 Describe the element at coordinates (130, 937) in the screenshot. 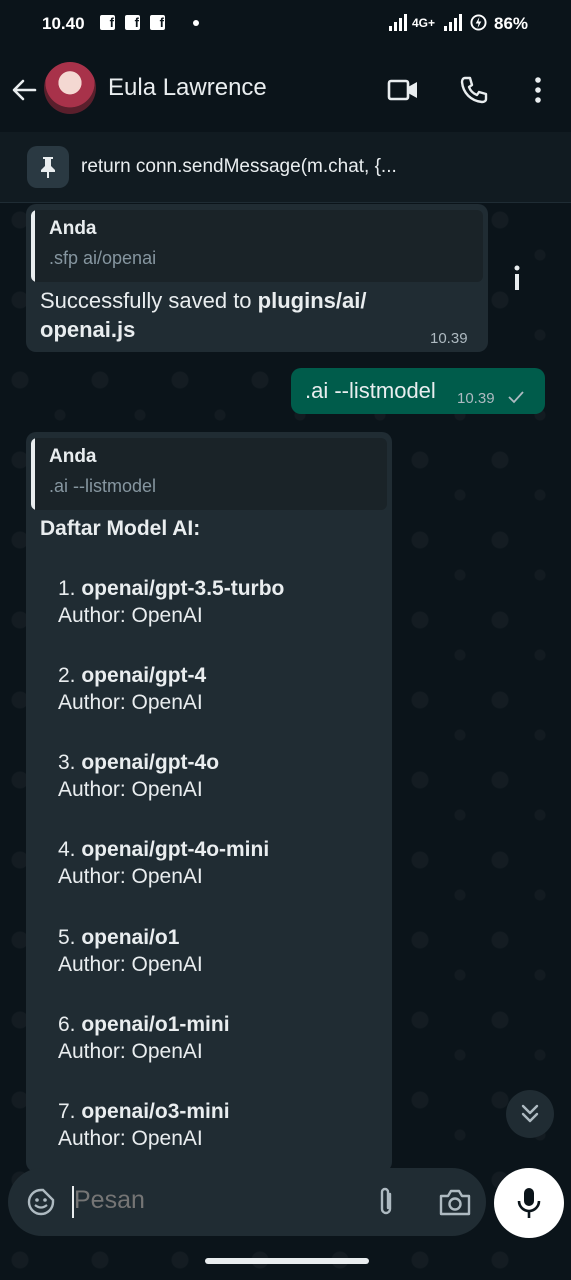

I see `model-id: openai/o1` at that location.